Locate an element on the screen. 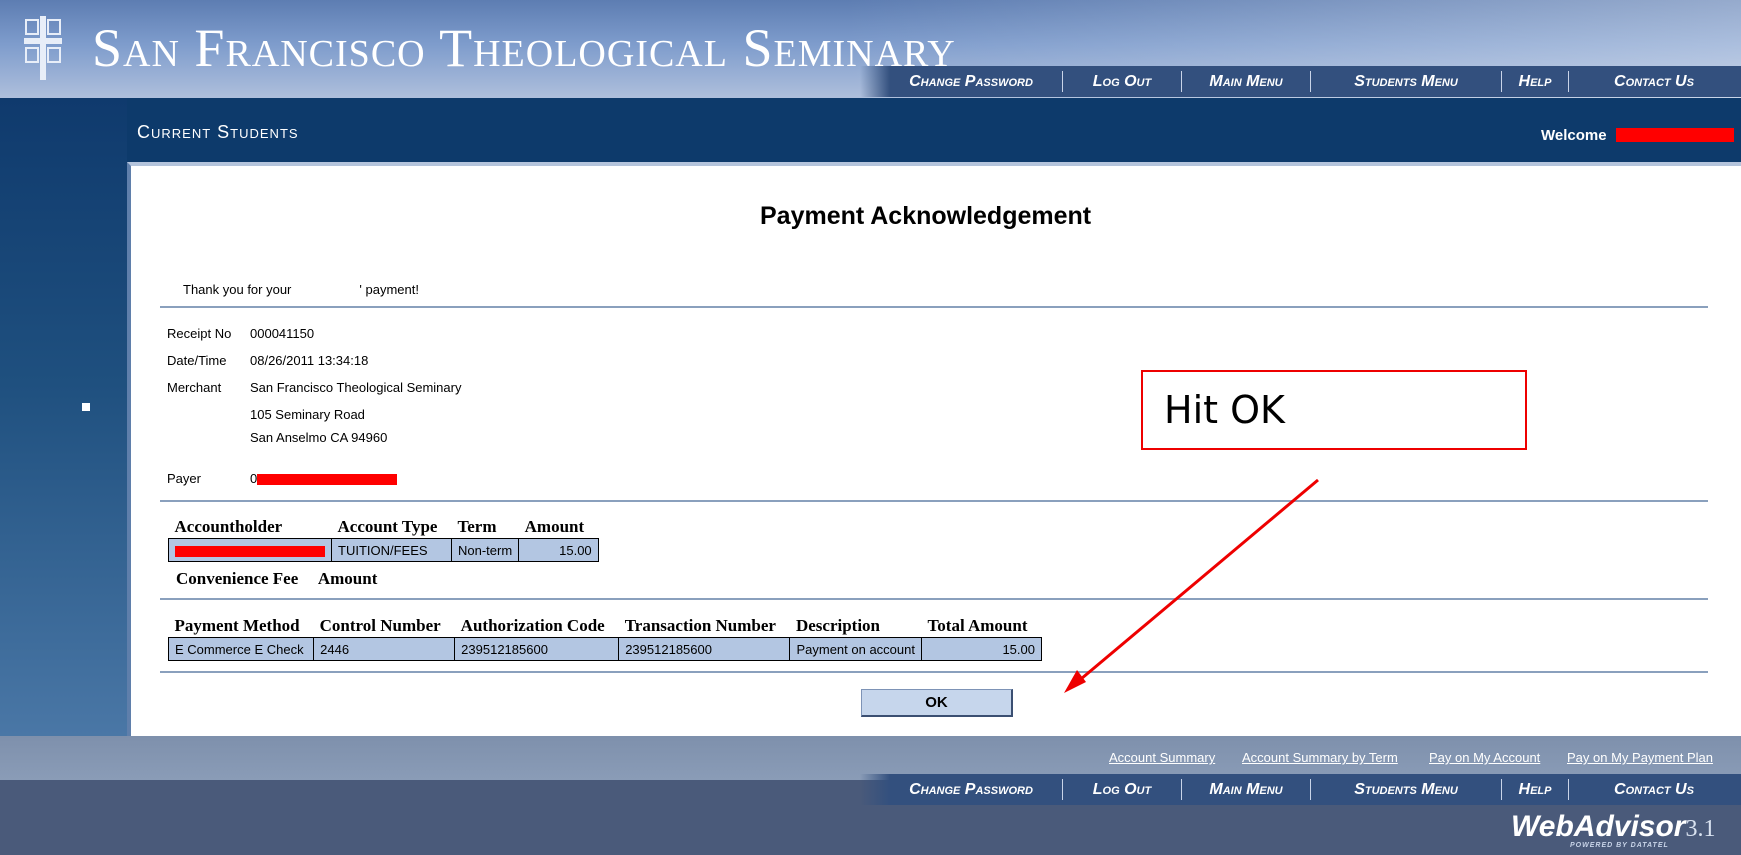 The image size is (1741, 855). nav-log-out: Log Out is located at coordinates (1122, 81).